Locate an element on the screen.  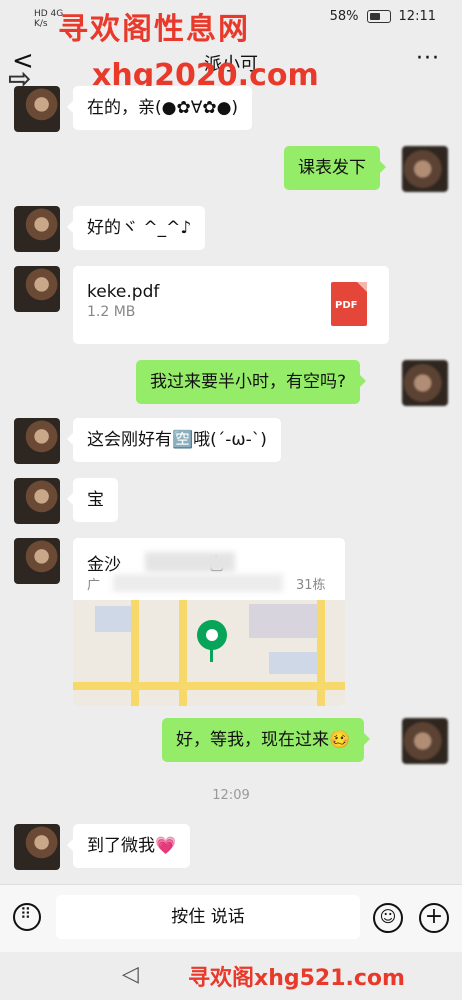
battery-icon is located at coordinates (378, 16).